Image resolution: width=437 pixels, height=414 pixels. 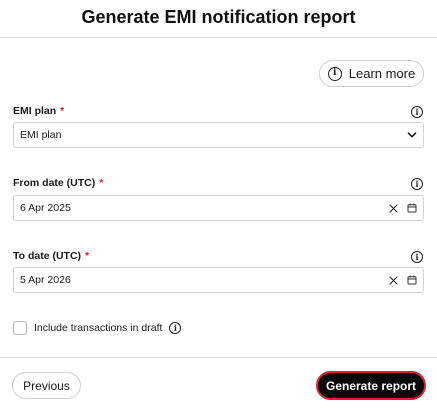 What do you see at coordinates (334, 73) in the screenshot?
I see `info-icon: i` at bounding box center [334, 73].